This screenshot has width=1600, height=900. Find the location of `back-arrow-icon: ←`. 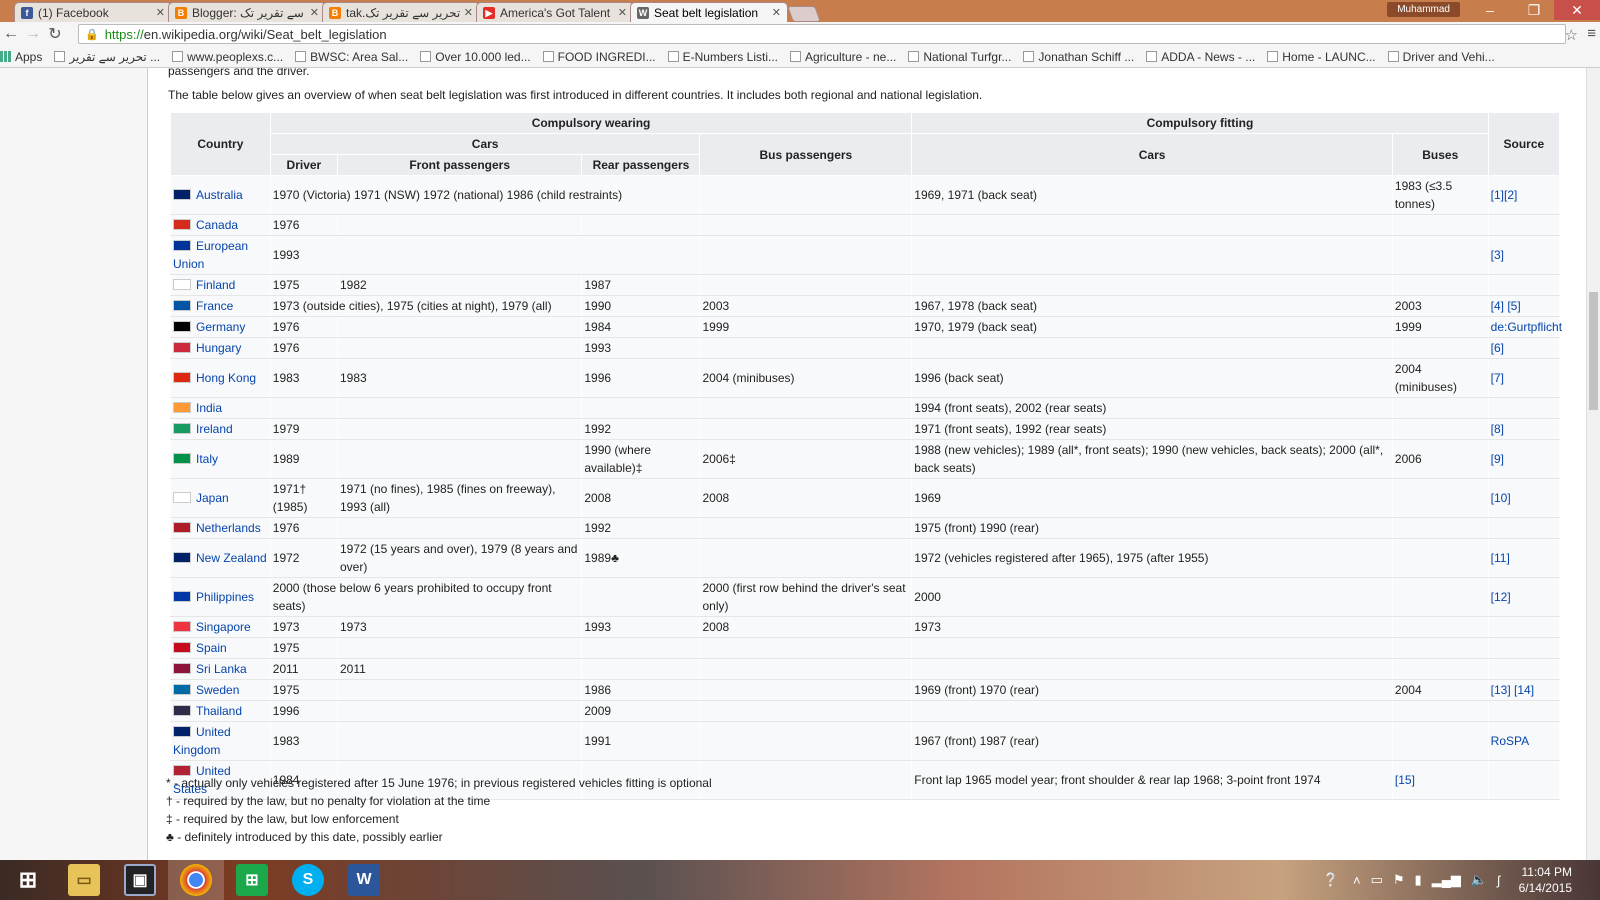

back-arrow-icon: ← is located at coordinates (11, 34).